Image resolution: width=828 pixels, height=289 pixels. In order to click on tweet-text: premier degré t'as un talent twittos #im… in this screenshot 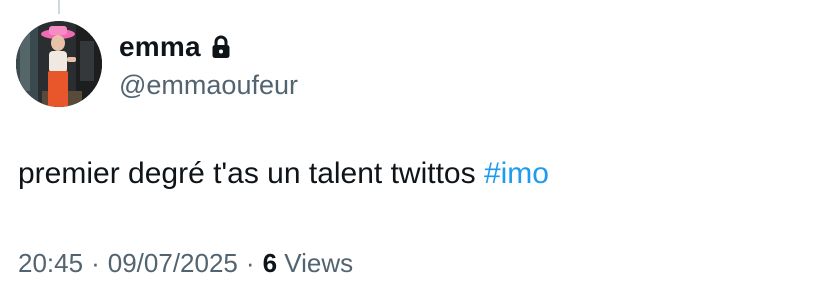, I will do `click(283, 174)`.